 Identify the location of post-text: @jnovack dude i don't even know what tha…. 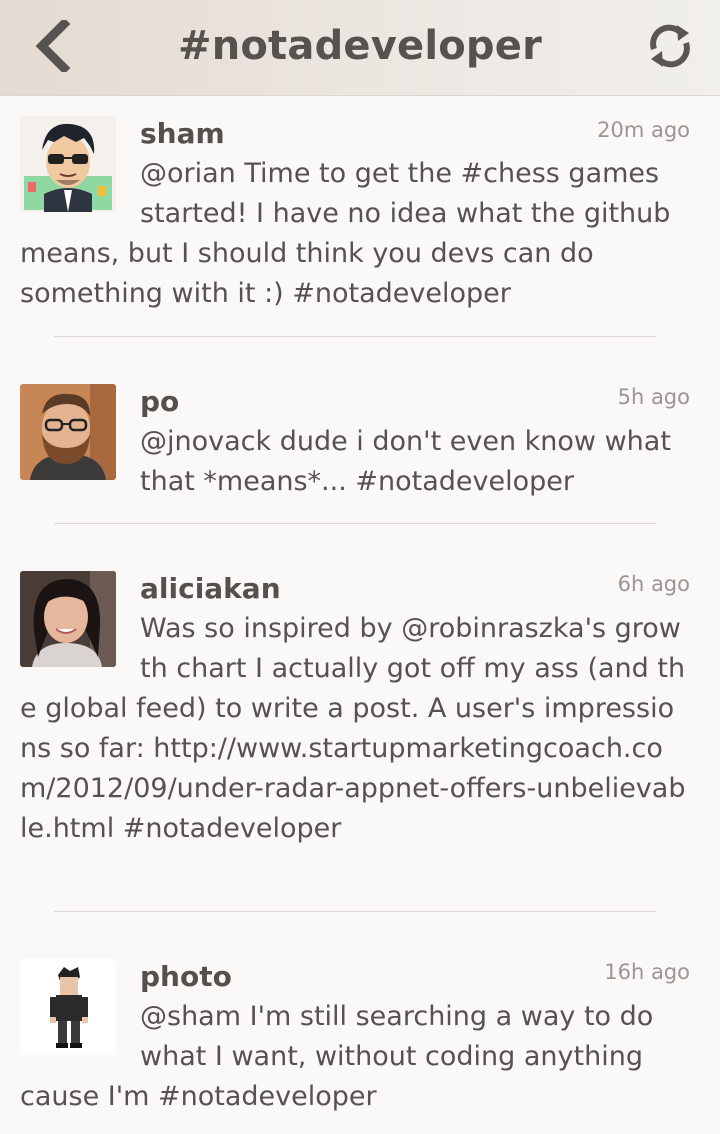
(405, 461).